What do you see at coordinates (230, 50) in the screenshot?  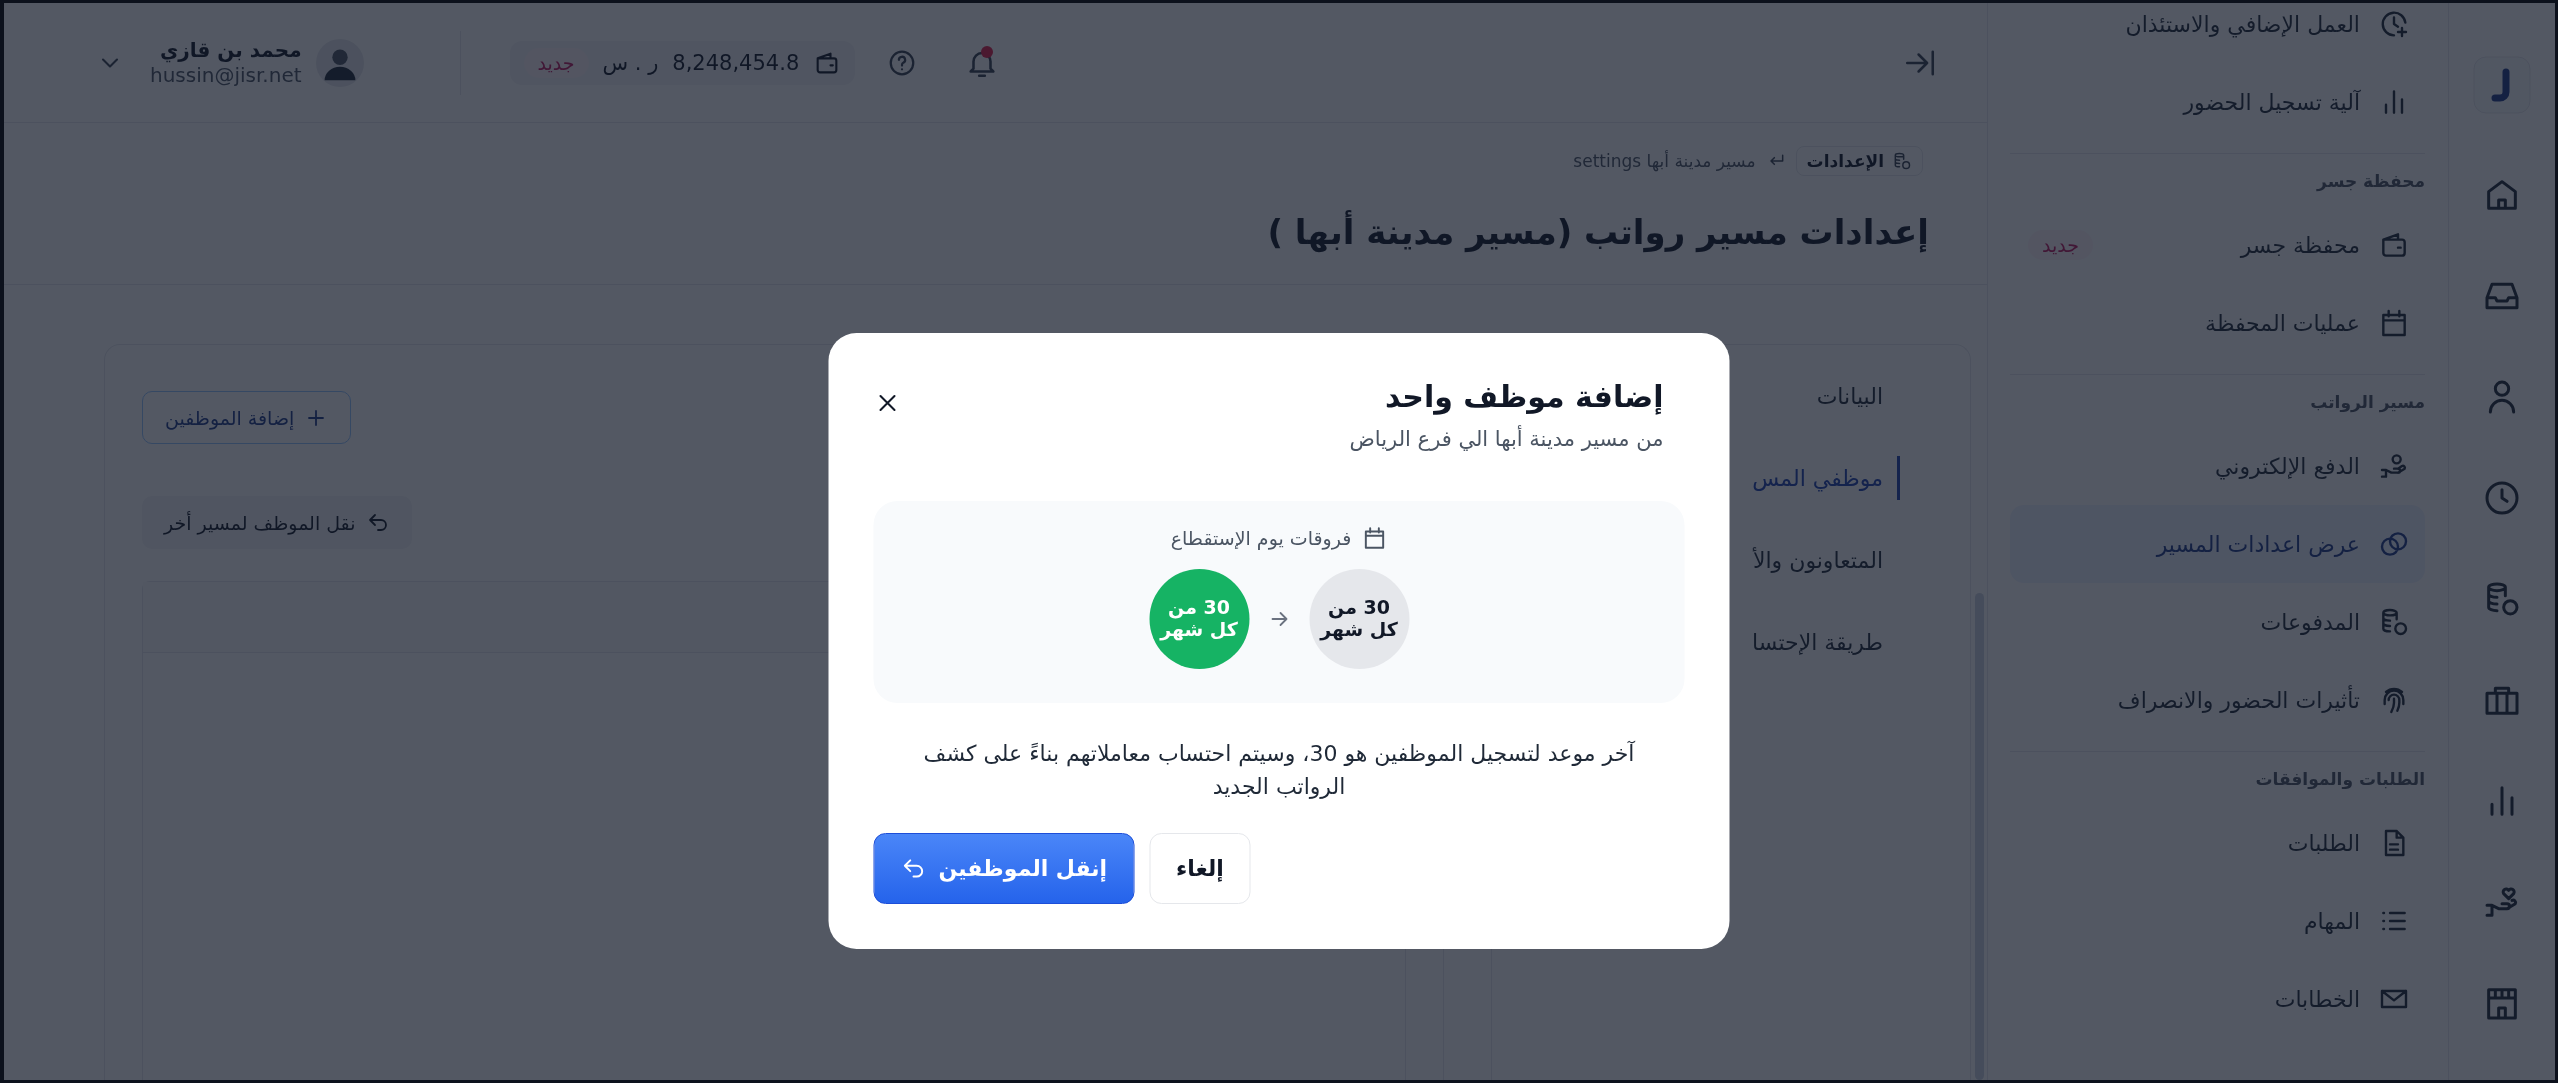 I see `user-name: محمد بن قازي` at bounding box center [230, 50].